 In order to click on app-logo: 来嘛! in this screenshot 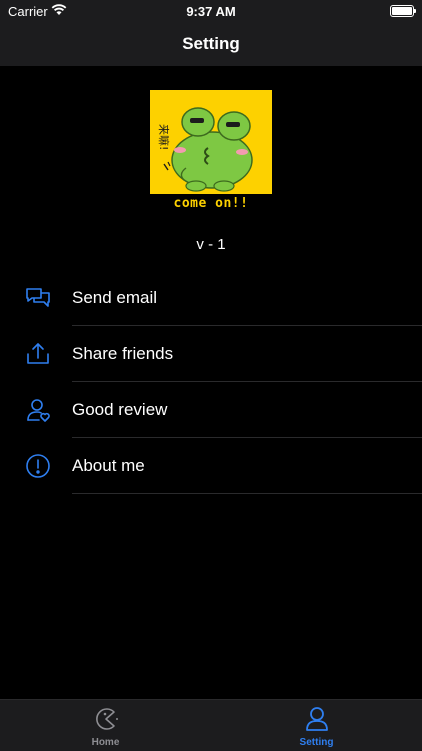, I will do `click(211, 142)`.